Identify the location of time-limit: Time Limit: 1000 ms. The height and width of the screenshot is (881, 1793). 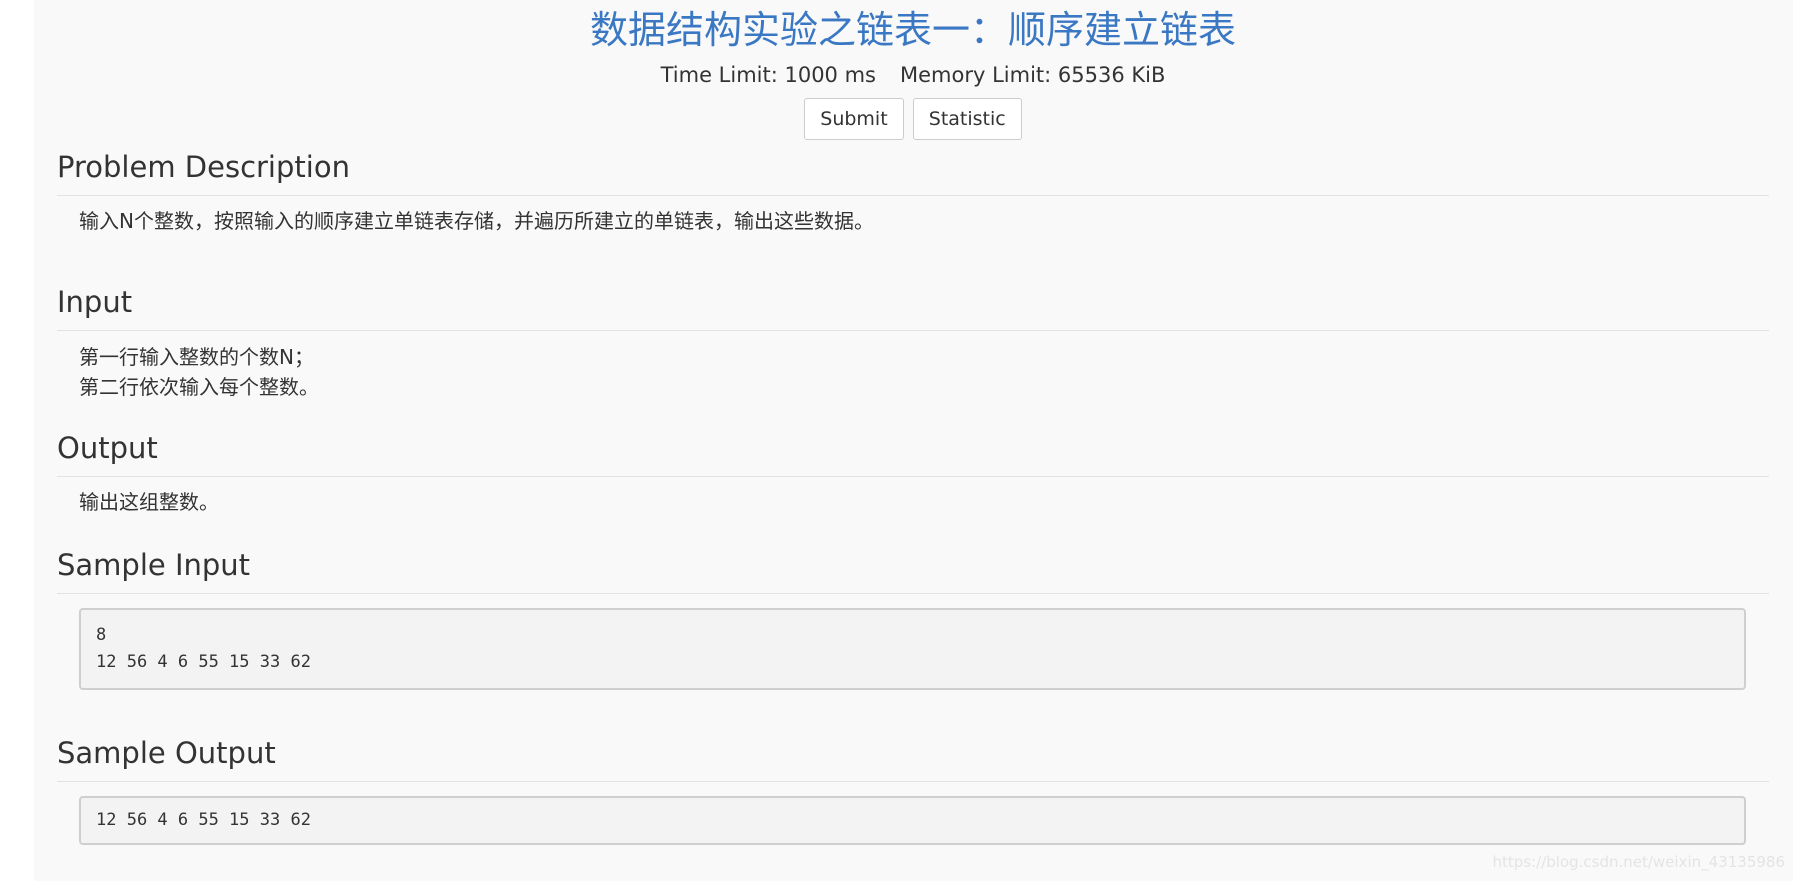
(768, 75).